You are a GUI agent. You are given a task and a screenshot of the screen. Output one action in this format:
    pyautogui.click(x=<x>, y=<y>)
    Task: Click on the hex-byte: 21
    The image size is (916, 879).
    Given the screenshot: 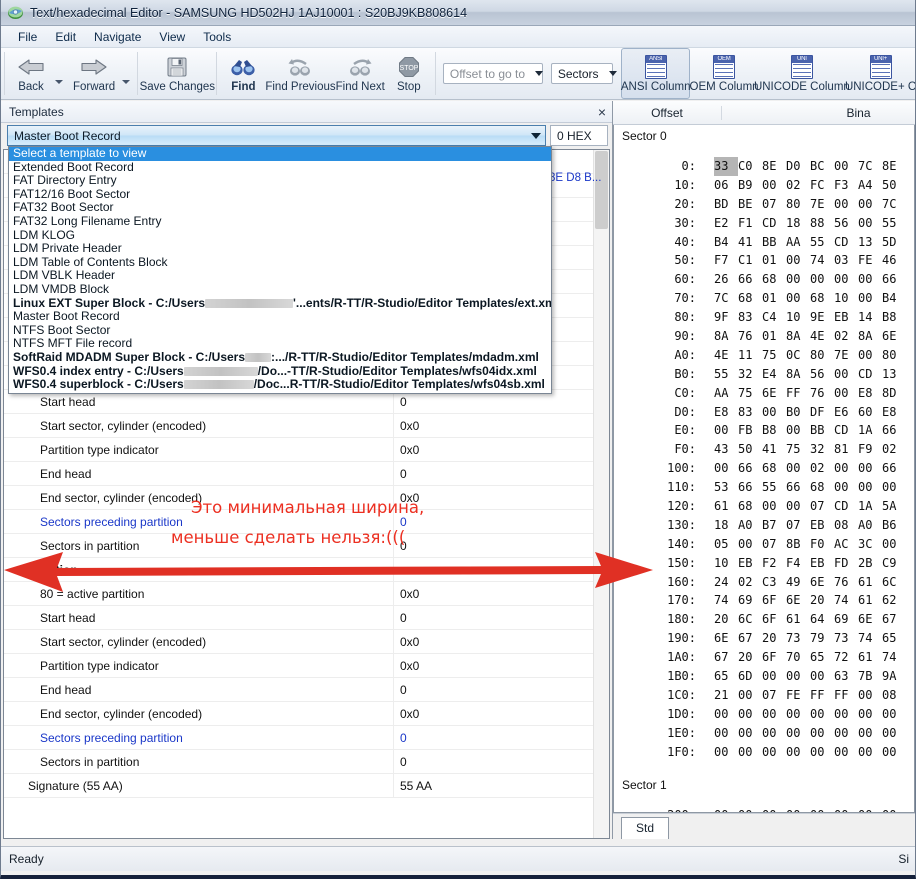 What is the action you would take?
    pyautogui.click(x=726, y=695)
    